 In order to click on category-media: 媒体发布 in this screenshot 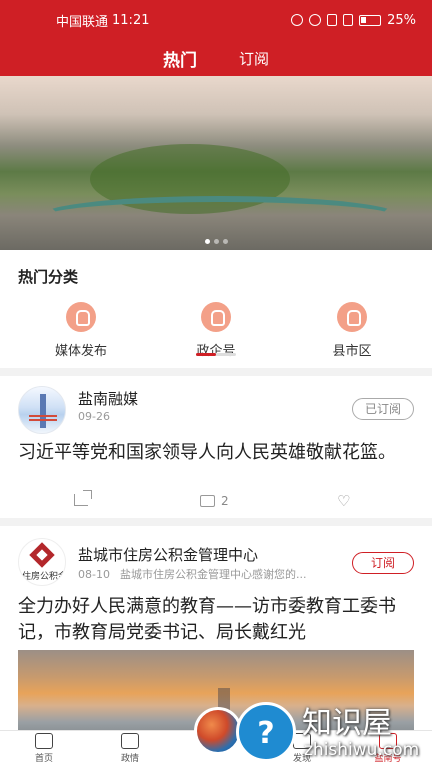, I will do `click(81, 330)`.